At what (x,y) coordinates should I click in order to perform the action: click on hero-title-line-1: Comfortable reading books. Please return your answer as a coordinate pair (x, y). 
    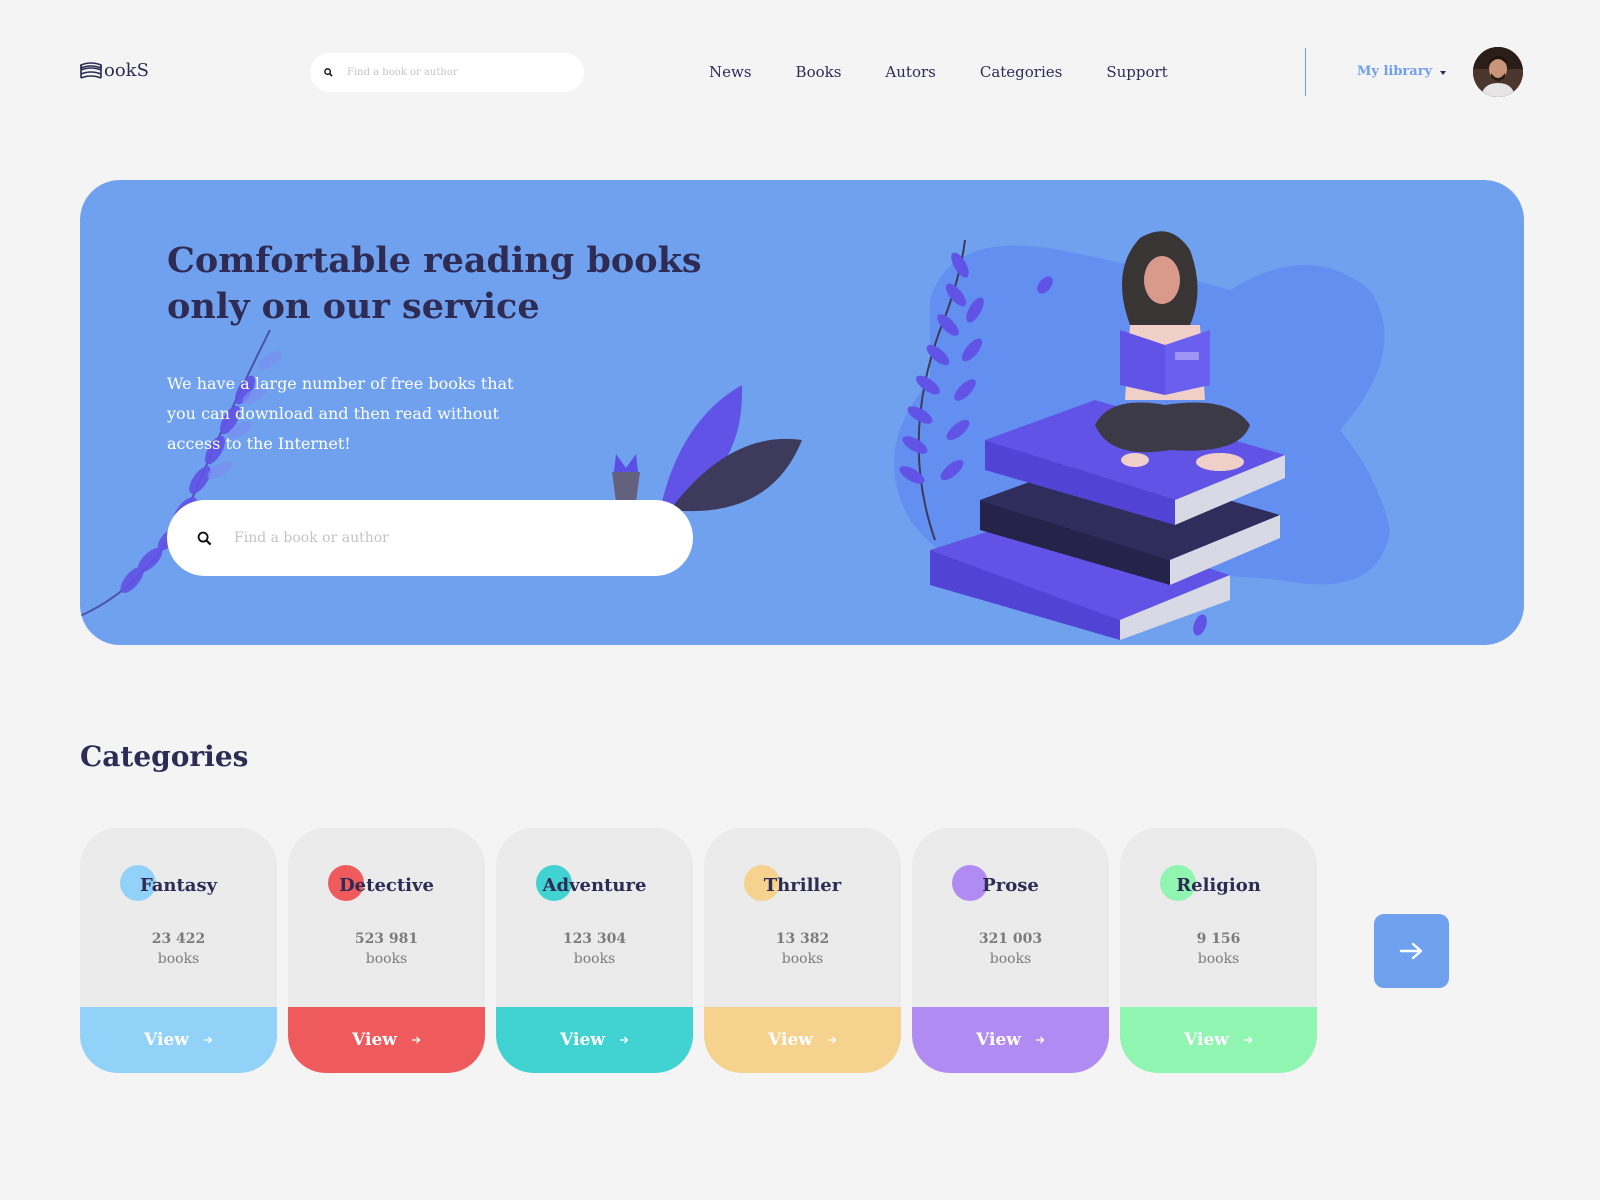
    Looking at the image, I should click on (434, 260).